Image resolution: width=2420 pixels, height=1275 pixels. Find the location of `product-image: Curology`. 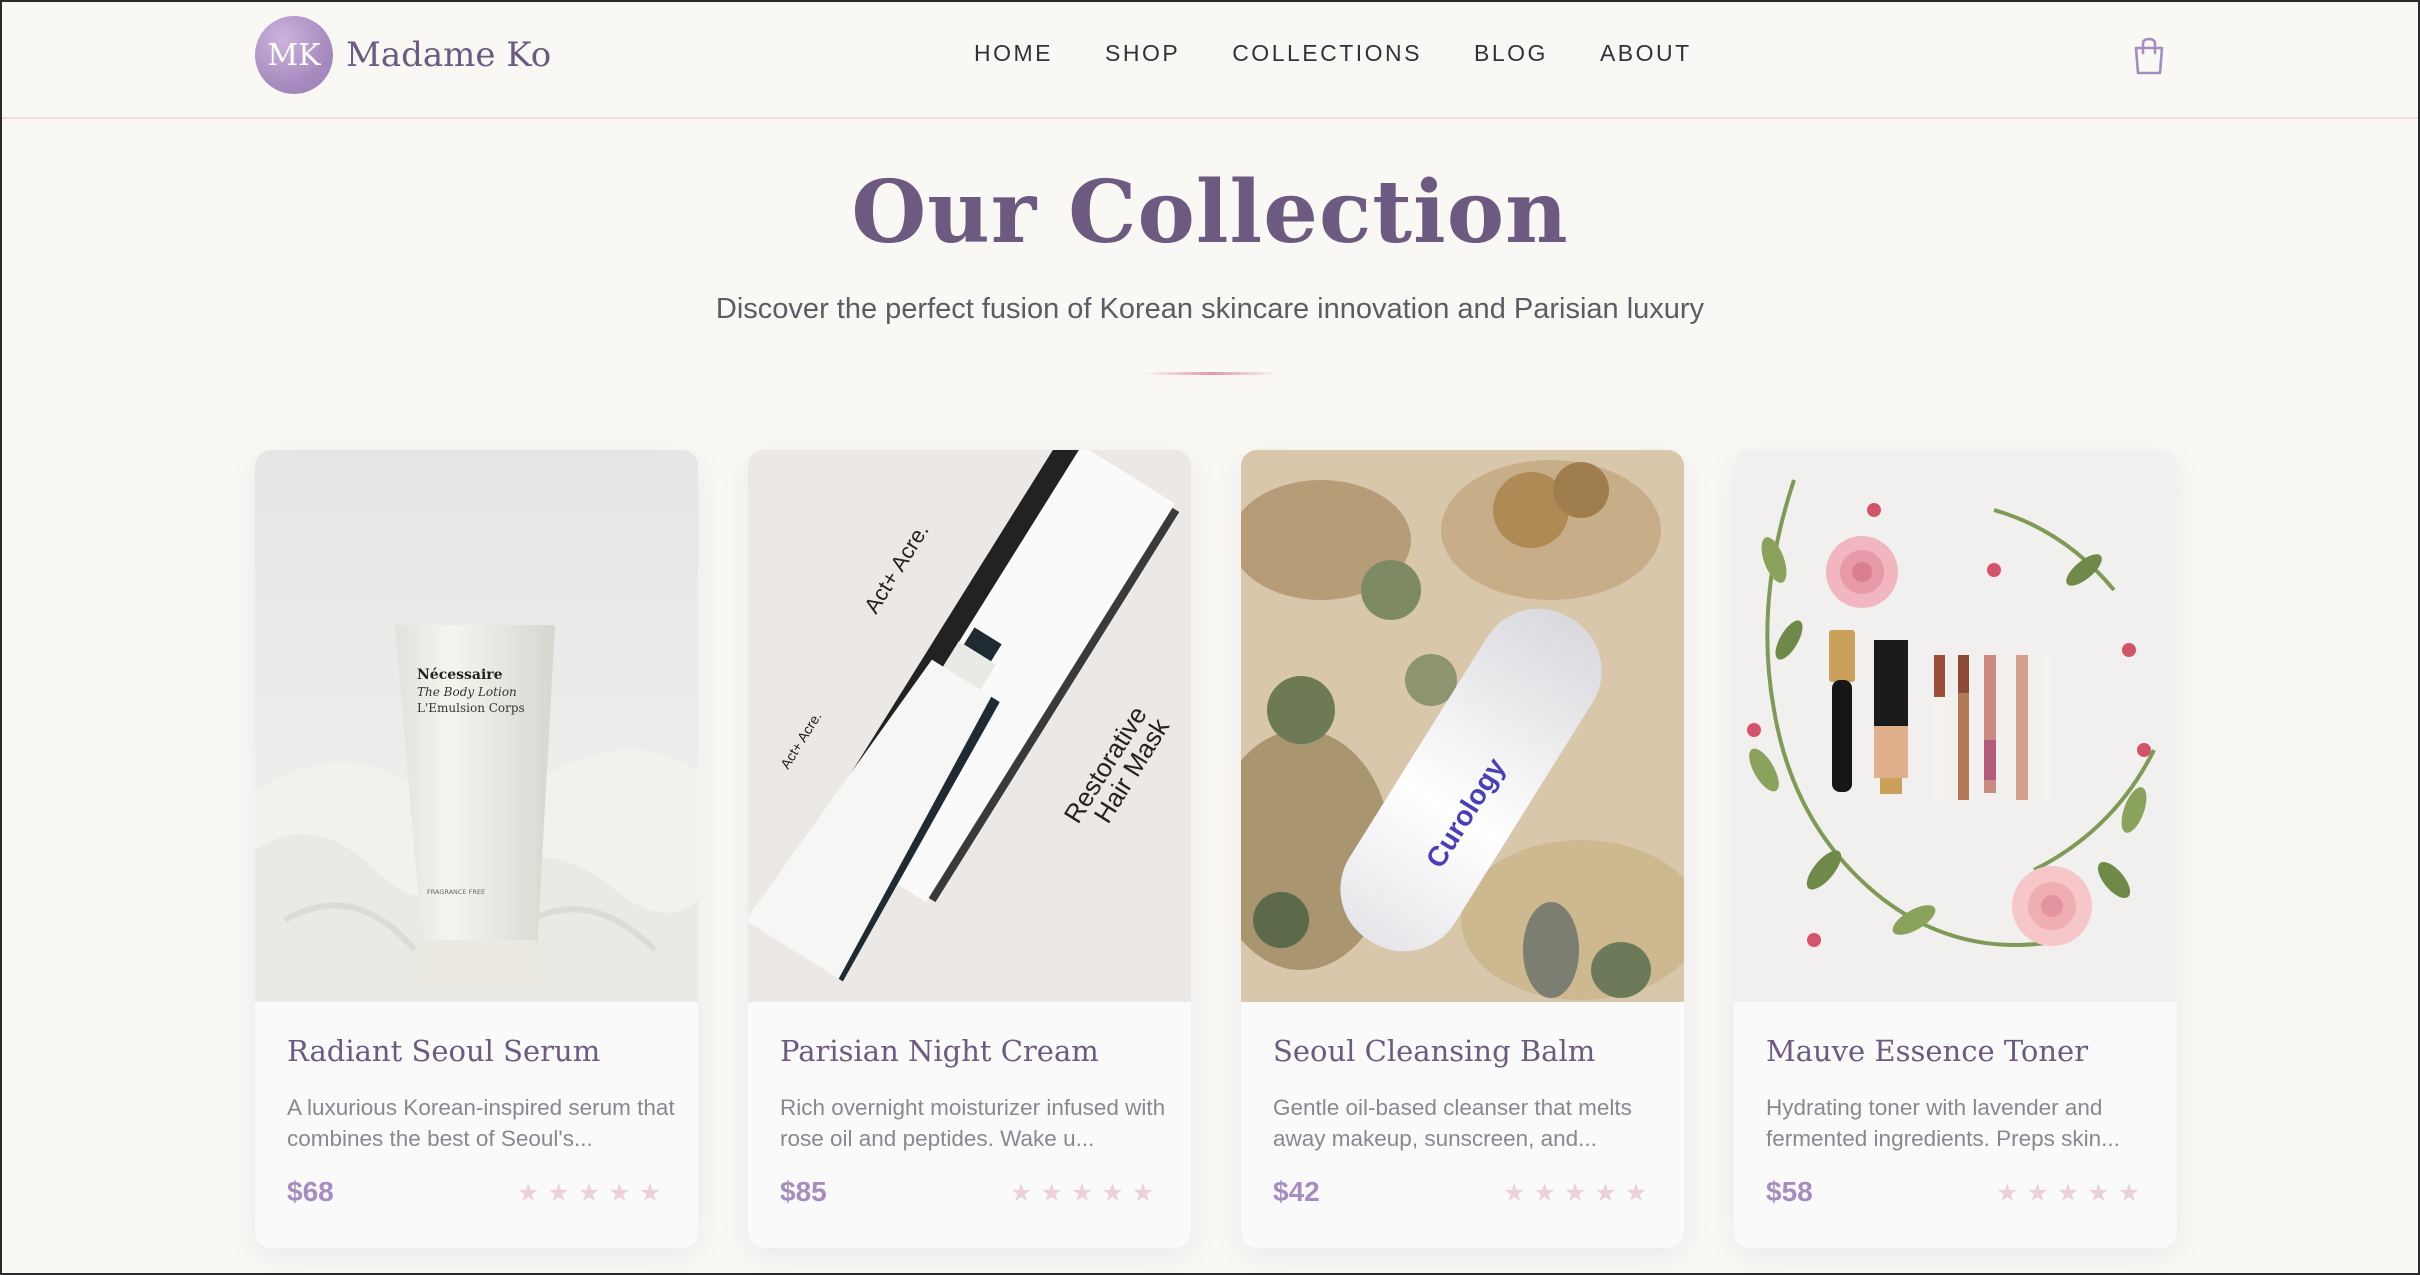

product-image: Curology is located at coordinates (1462, 726).